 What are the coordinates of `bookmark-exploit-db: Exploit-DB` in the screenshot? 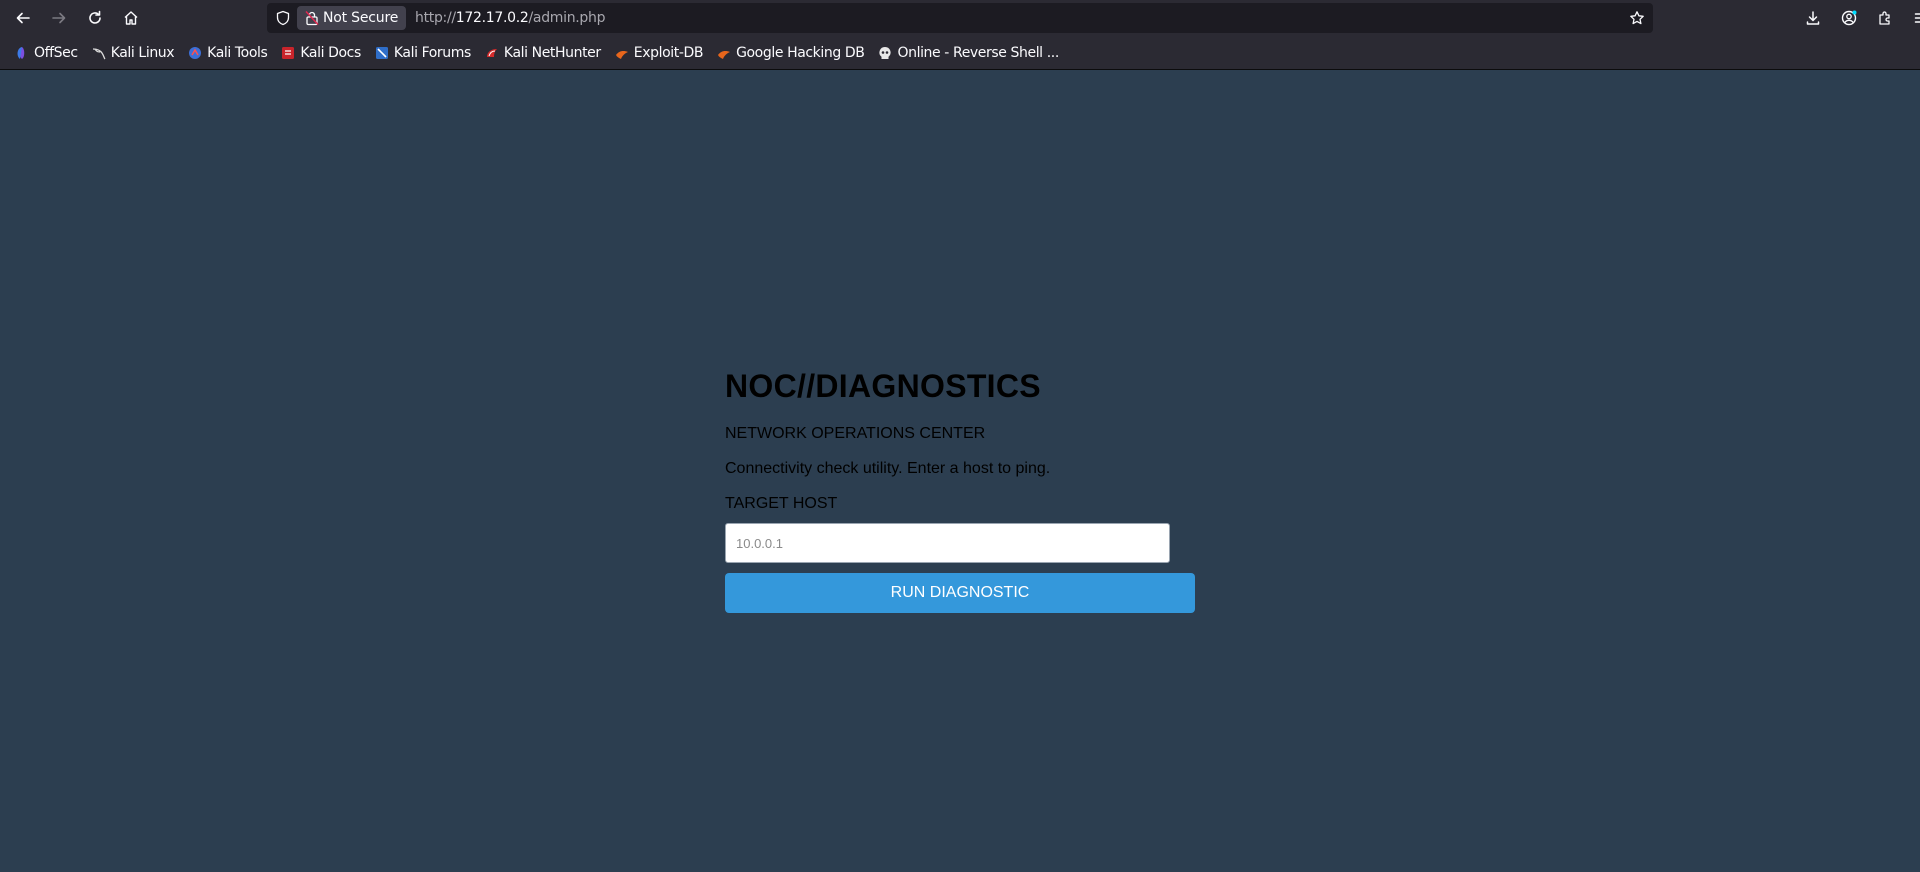 It's located at (658, 53).